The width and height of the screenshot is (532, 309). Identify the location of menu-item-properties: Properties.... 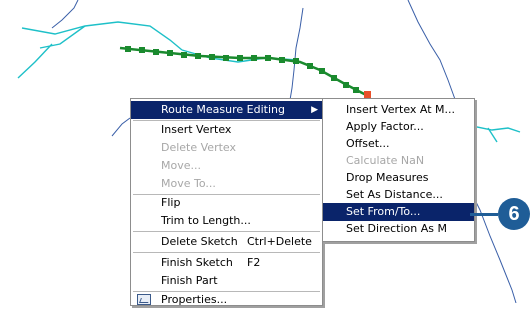
(226, 300).